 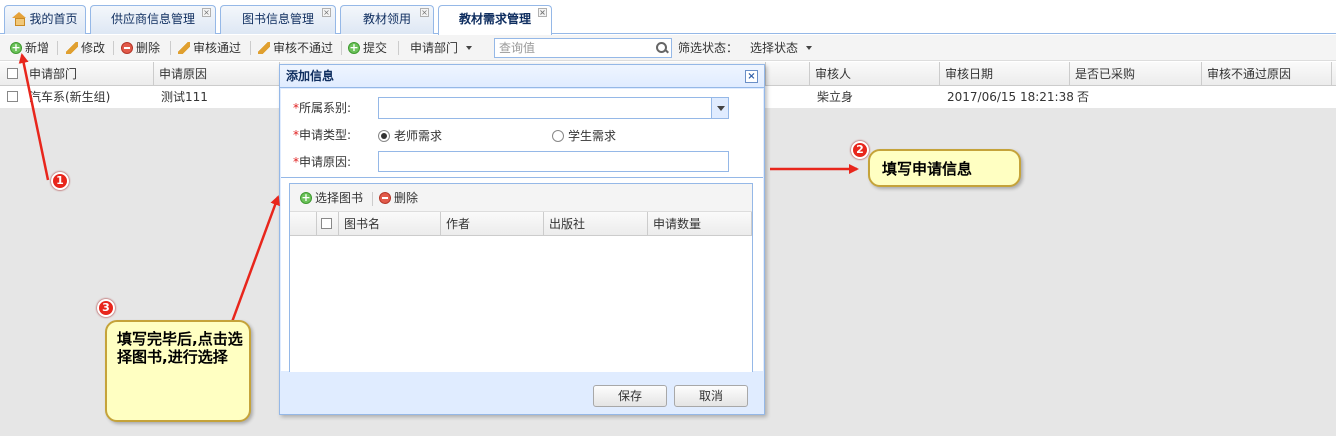 What do you see at coordinates (180, 348) in the screenshot?
I see `callout-text: 填写完毕后,点击选择图书,进行选择` at bounding box center [180, 348].